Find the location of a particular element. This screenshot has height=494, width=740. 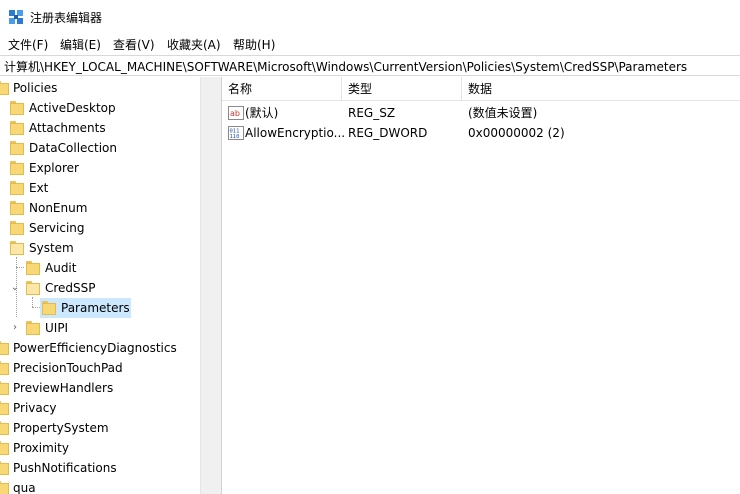

tree-scrollbar is located at coordinates (208, 285).